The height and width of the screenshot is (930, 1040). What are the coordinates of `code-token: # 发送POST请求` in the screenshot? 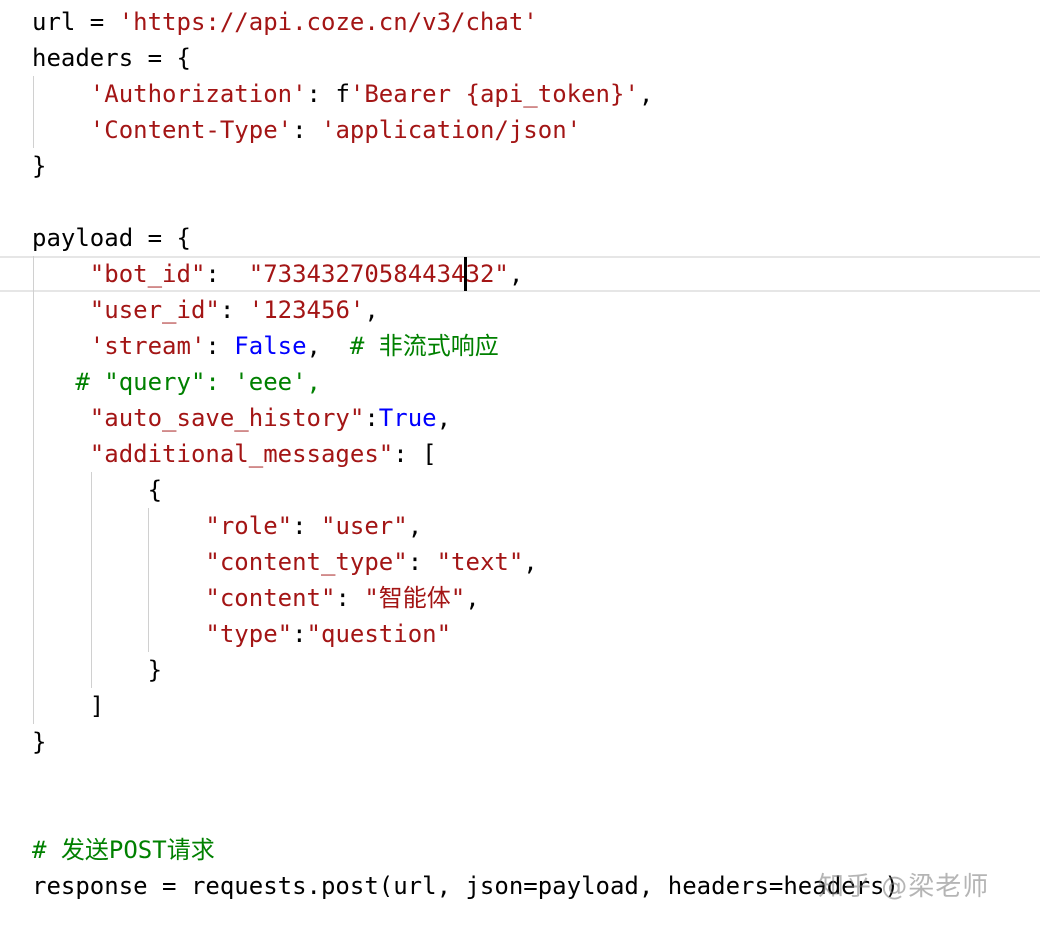 It's located at (123, 850).